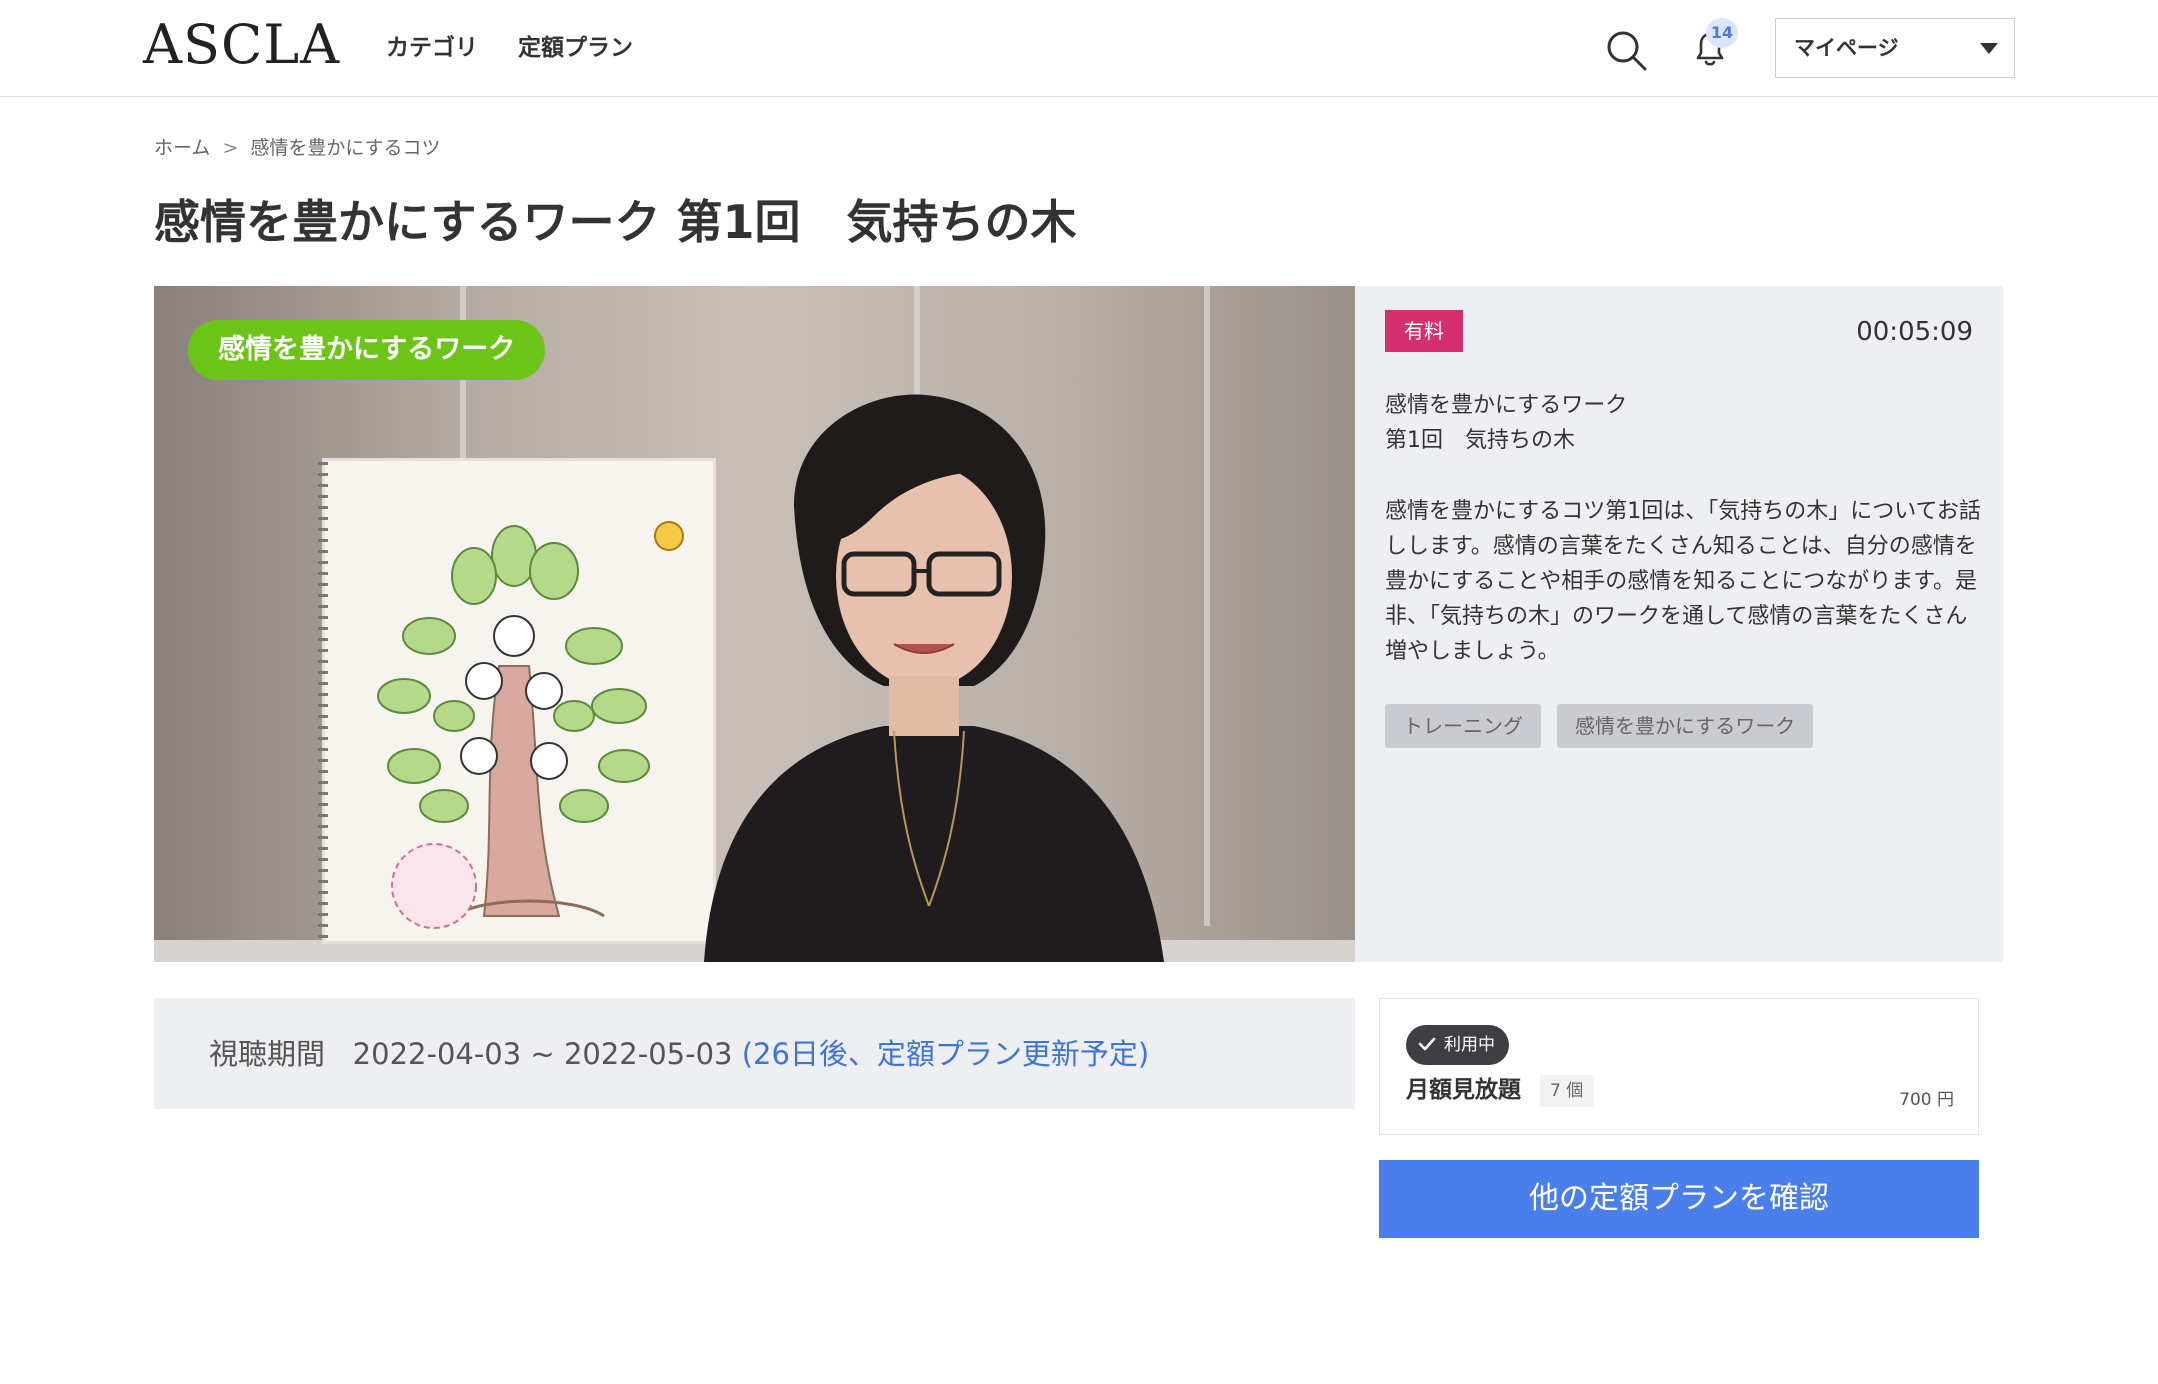  What do you see at coordinates (1567, 1091) in the screenshot?
I see `plan-item-count: 7 個` at bounding box center [1567, 1091].